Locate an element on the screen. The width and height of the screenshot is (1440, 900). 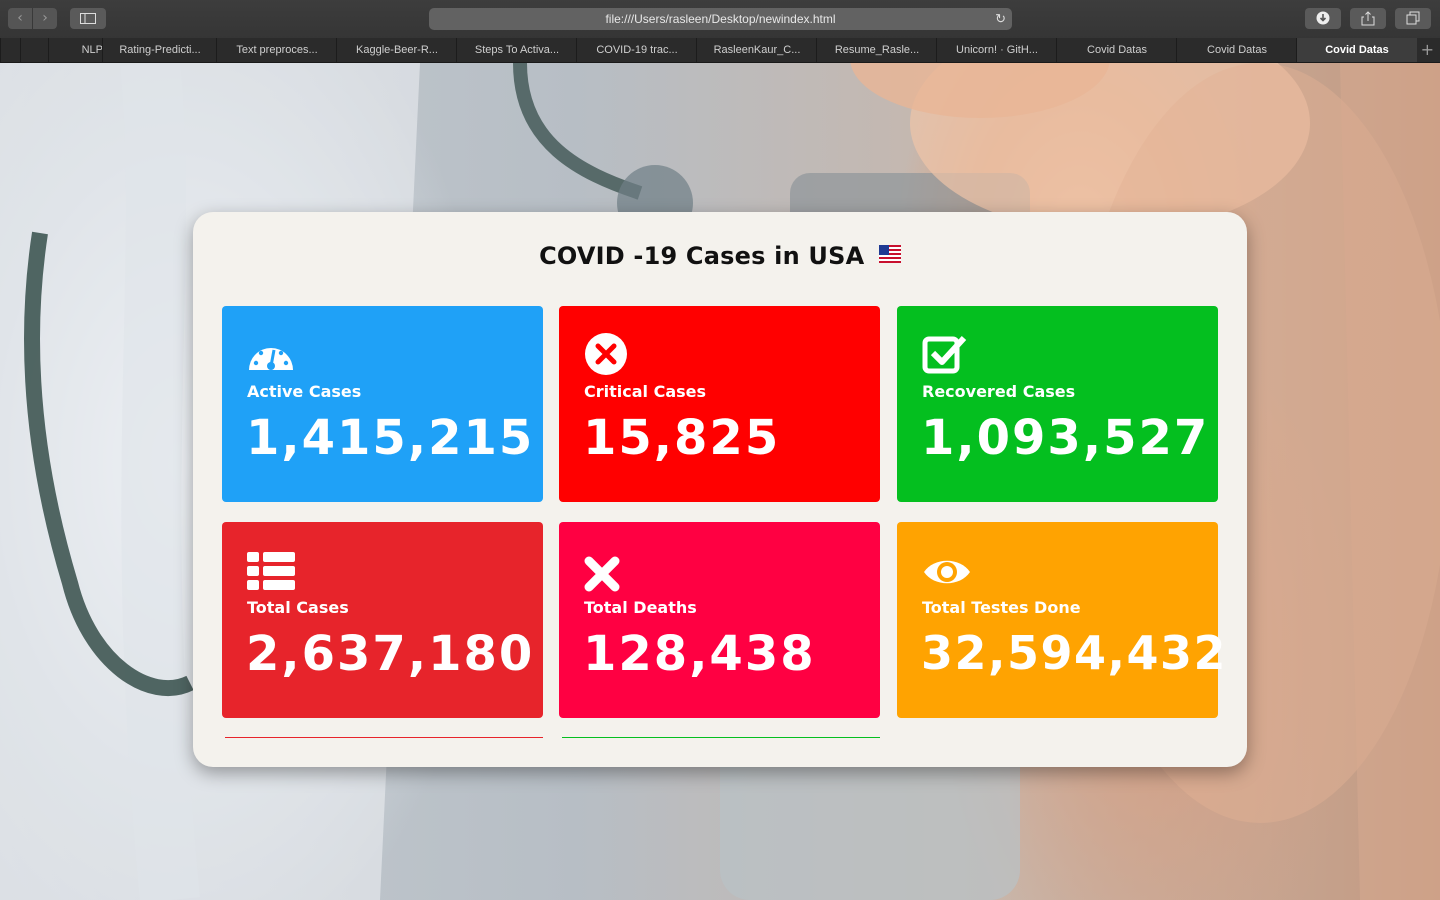
gauge-icon is located at coordinates (271, 359).